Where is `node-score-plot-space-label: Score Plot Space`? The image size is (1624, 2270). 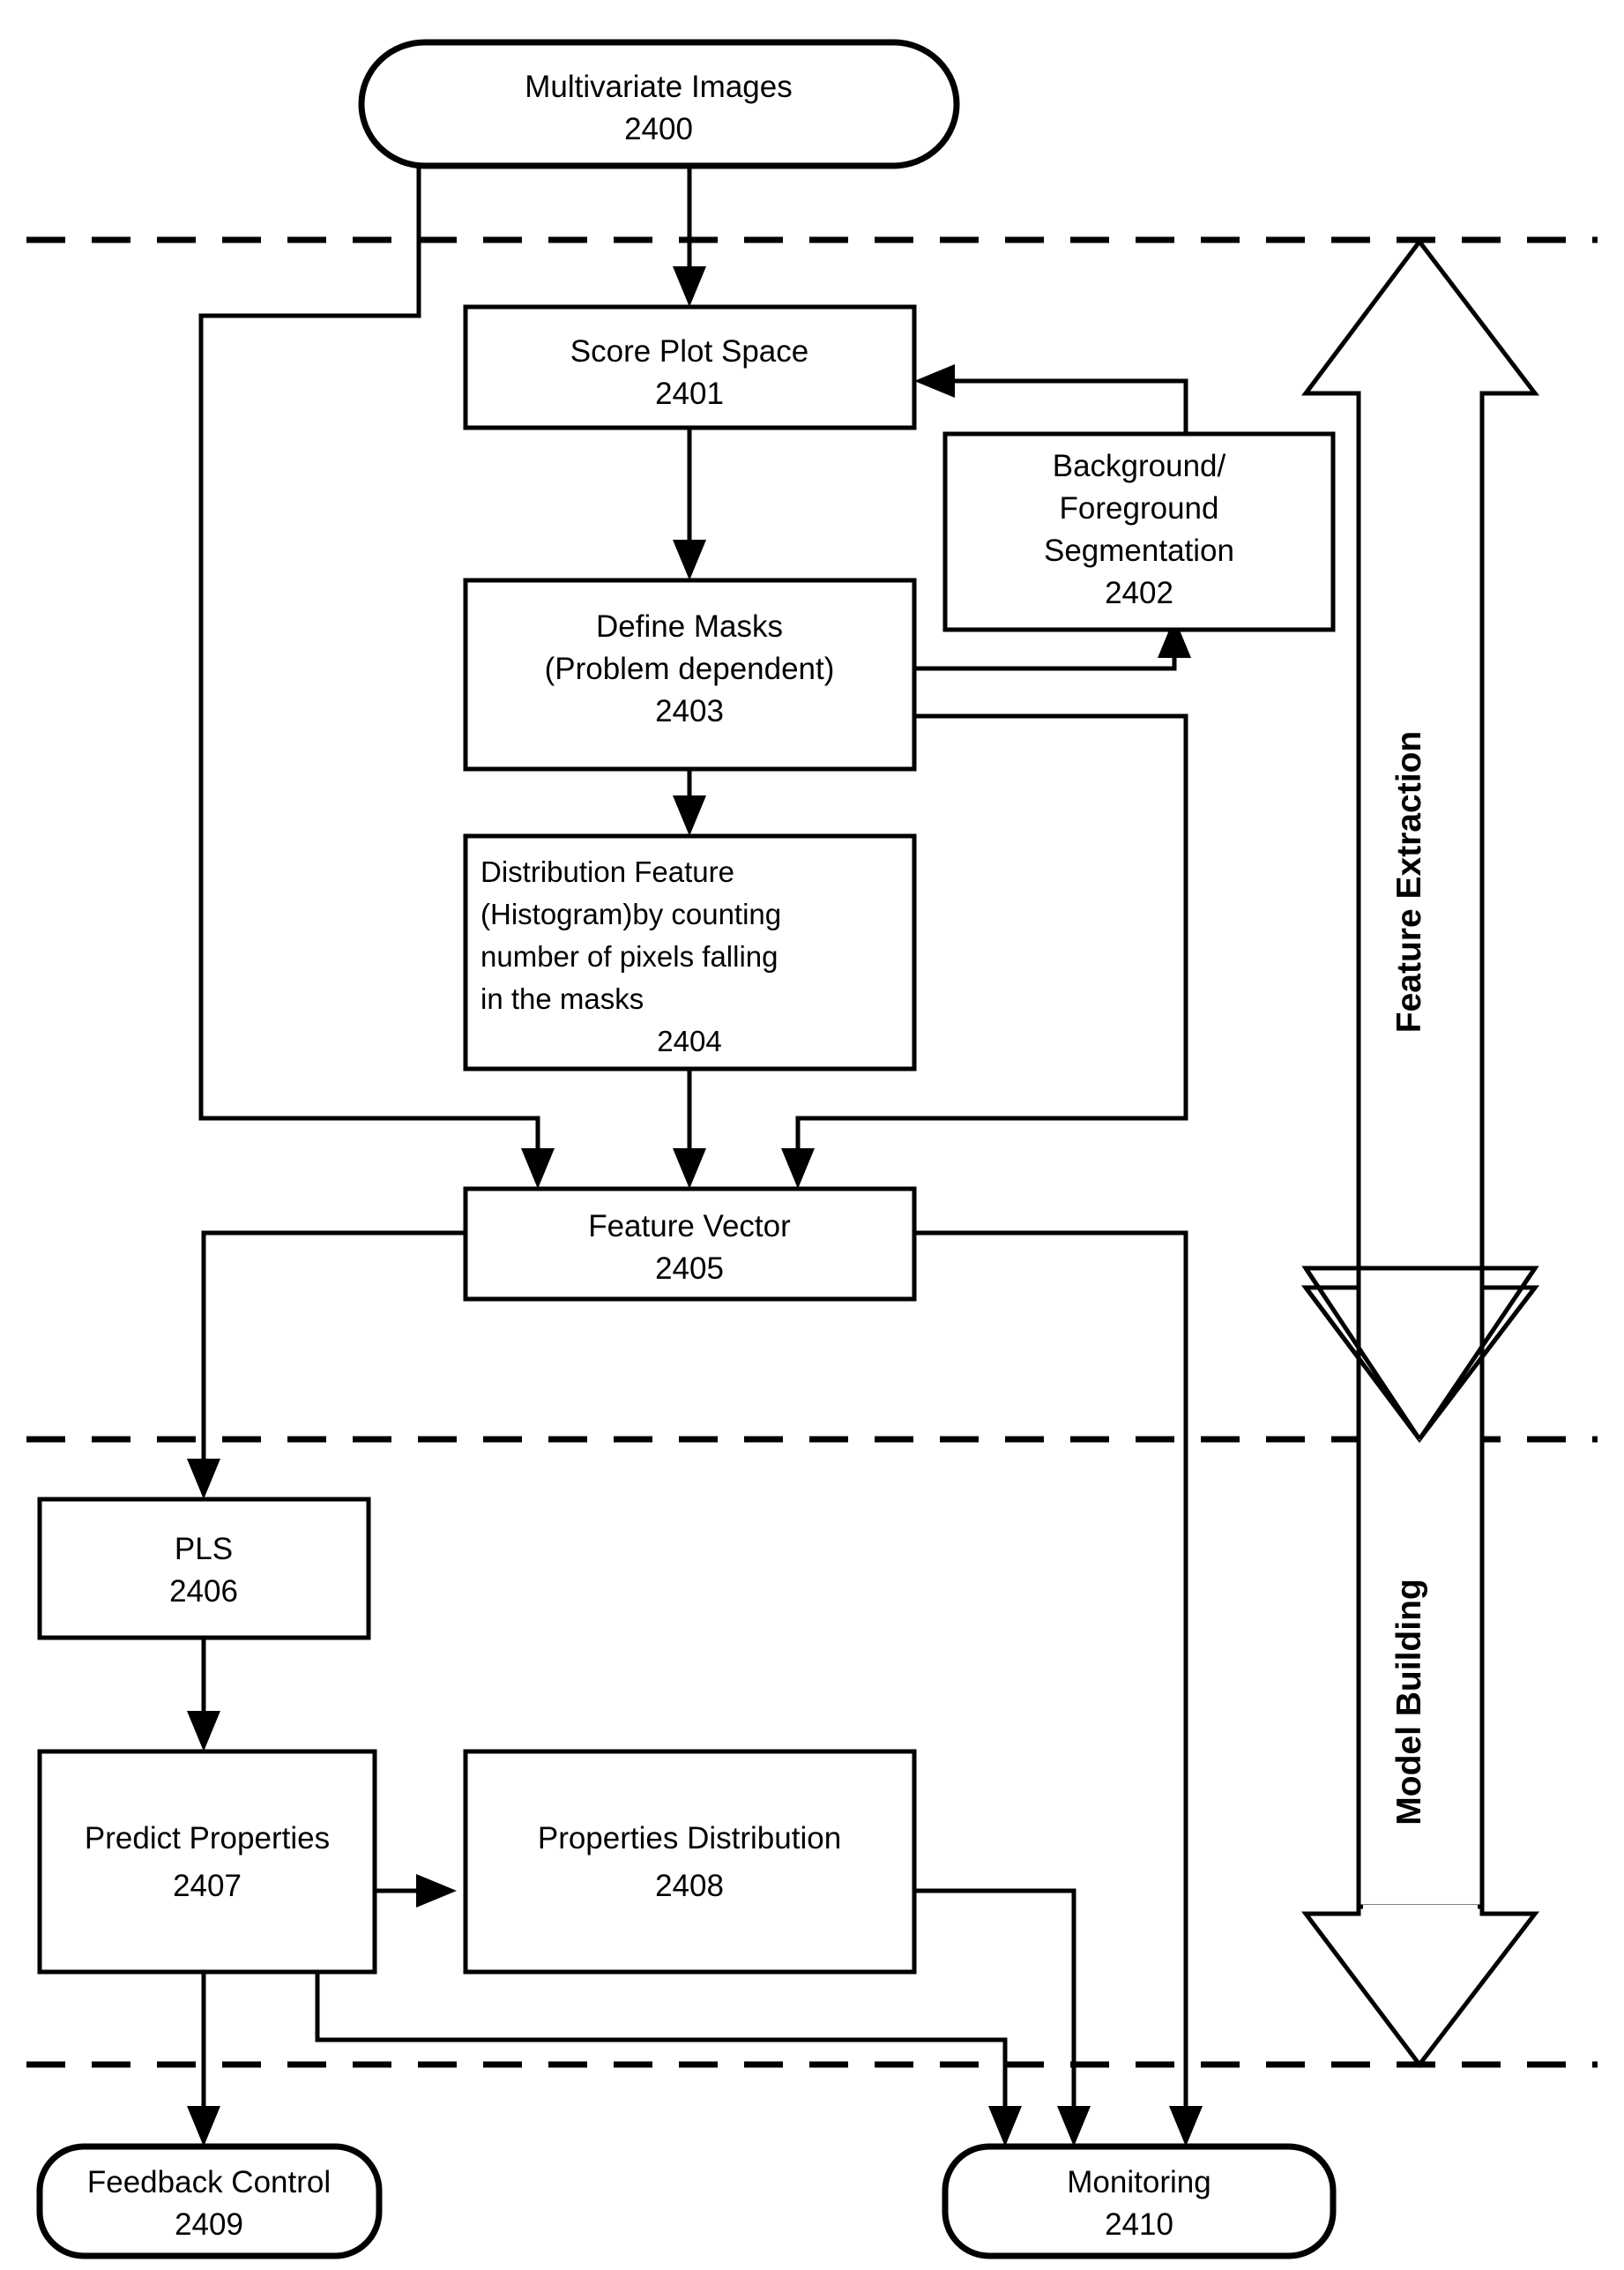
node-score-plot-space-label: Score Plot Space is located at coordinates (689, 351).